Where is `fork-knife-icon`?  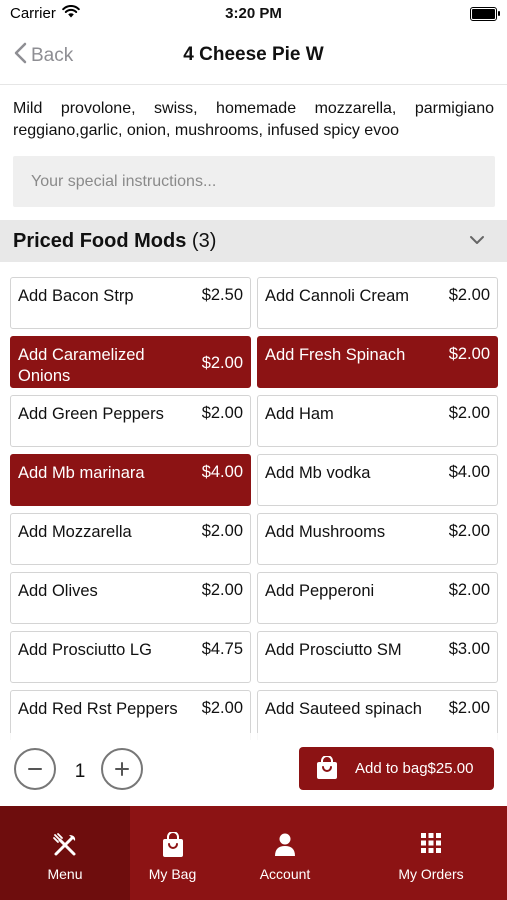 fork-knife-icon is located at coordinates (65, 847).